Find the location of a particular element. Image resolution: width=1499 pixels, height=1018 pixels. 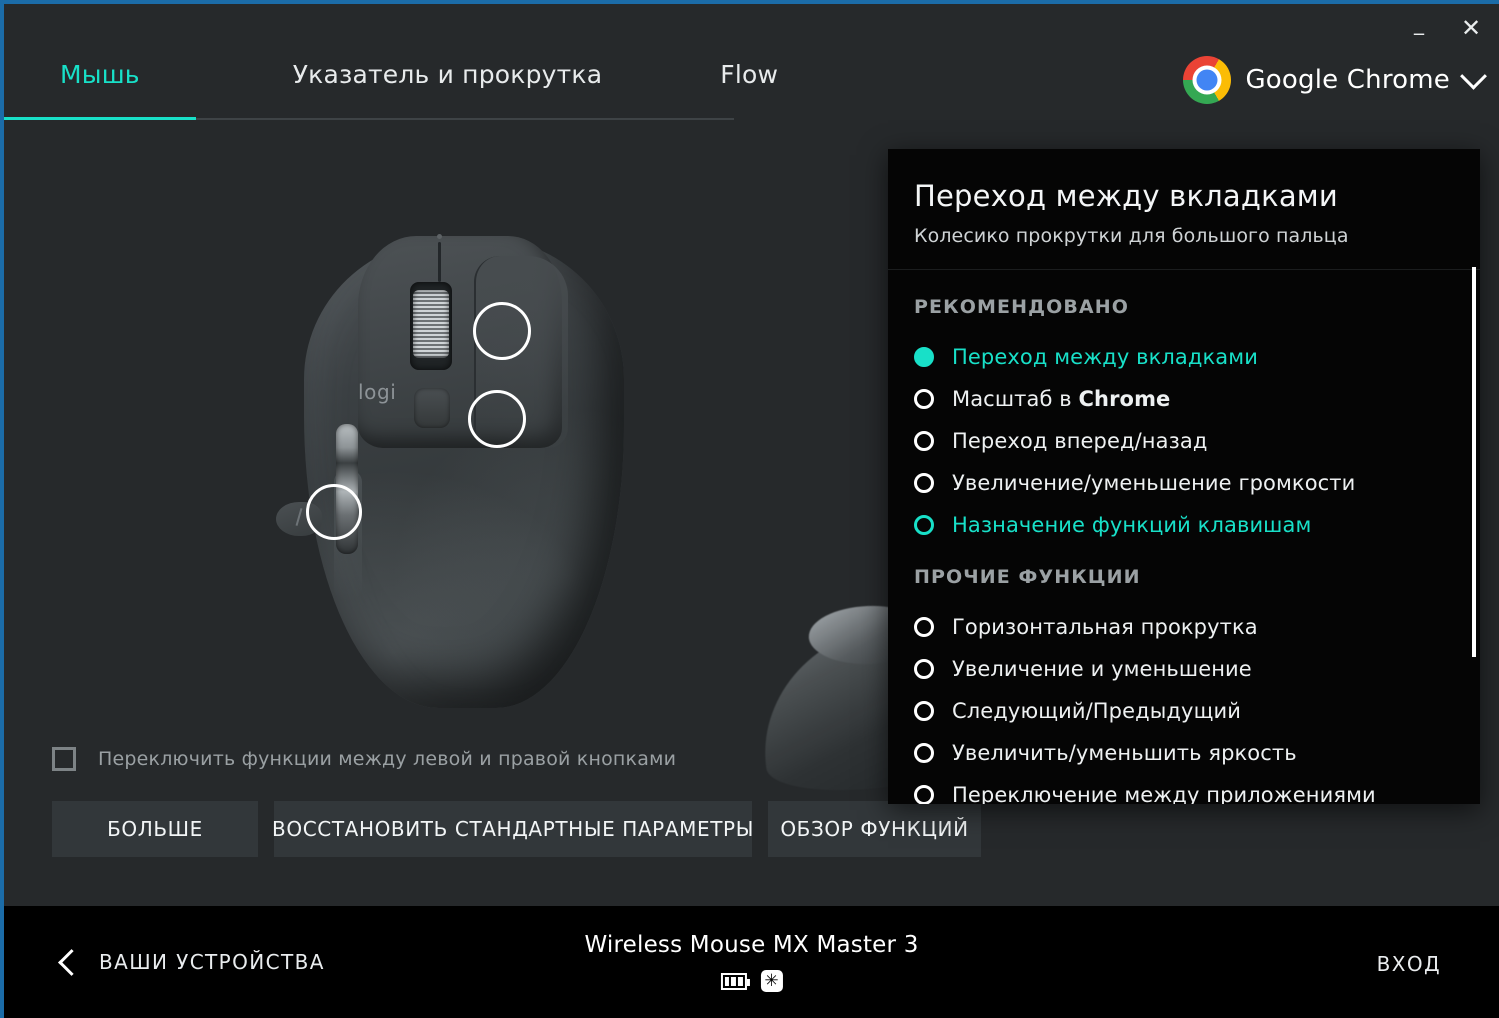

panel-subtitle: Колесико прокрутки для большого пальца is located at coordinates (1131, 236).